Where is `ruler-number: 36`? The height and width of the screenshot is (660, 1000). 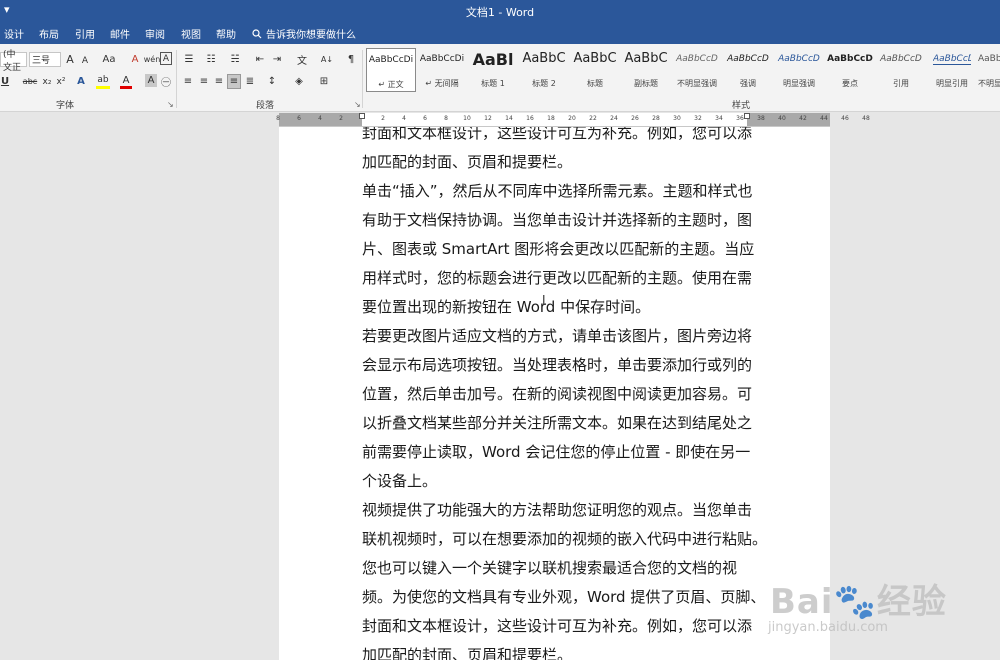 ruler-number: 36 is located at coordinates (740, 118).